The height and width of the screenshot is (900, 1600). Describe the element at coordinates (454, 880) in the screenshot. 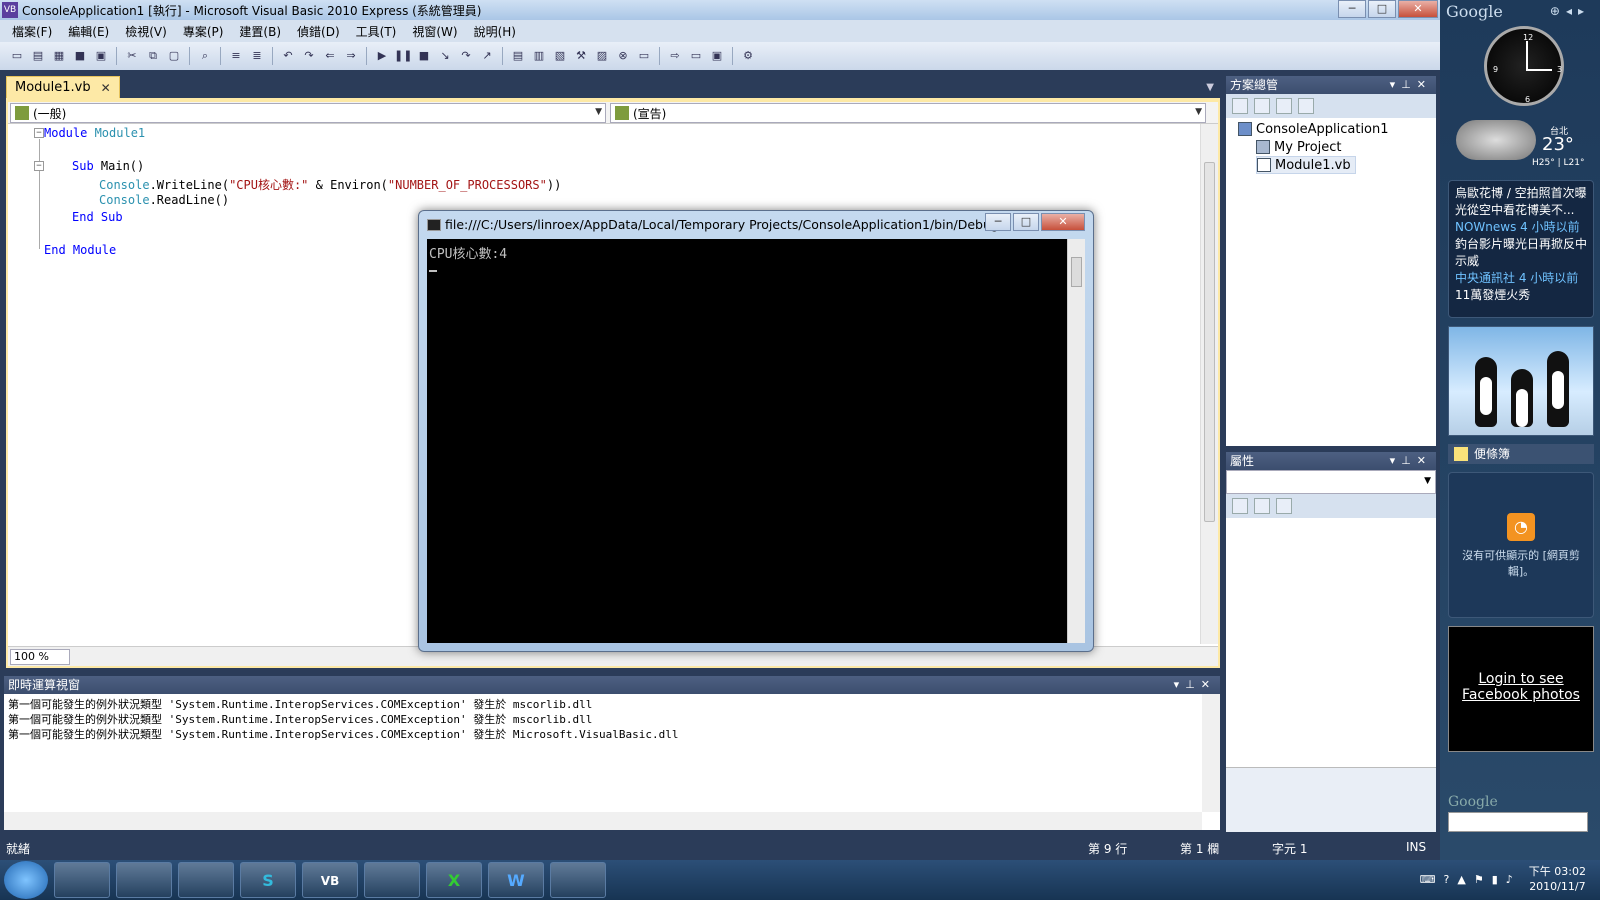

I see `excel-icon: X` at that location.